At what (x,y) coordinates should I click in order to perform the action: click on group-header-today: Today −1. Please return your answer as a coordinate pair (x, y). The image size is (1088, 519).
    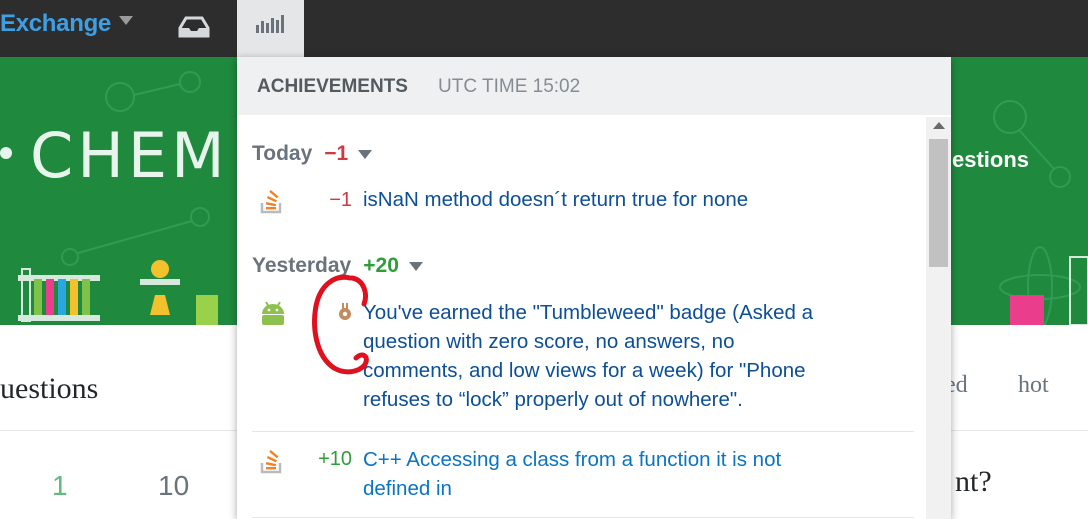
    Looking at the image, I should click on (312, 154).